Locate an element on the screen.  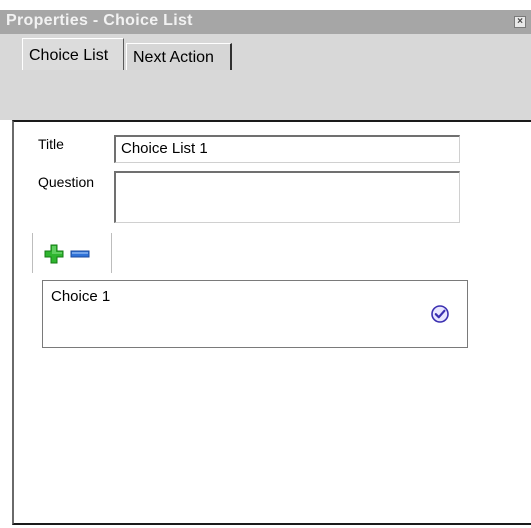
list-item: Choice 1 is located at coordinates (255, 314).